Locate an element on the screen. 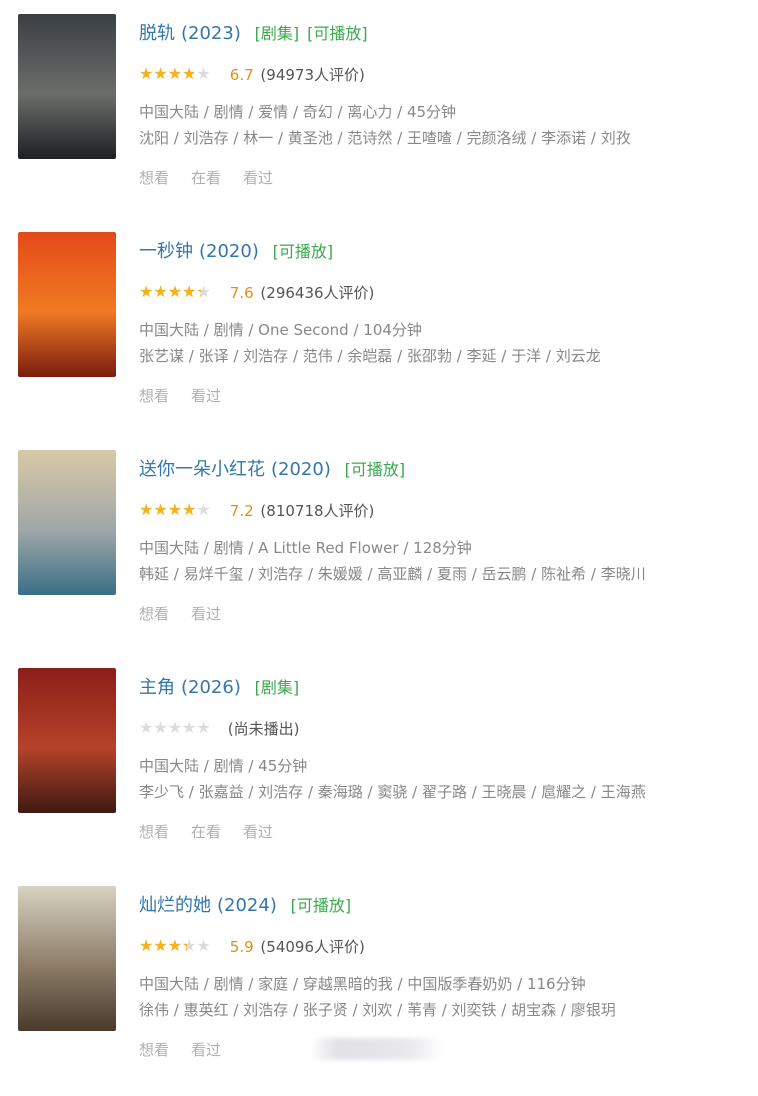  star-icons-empty: ★★★★★ is located at coordinates (175, 727).